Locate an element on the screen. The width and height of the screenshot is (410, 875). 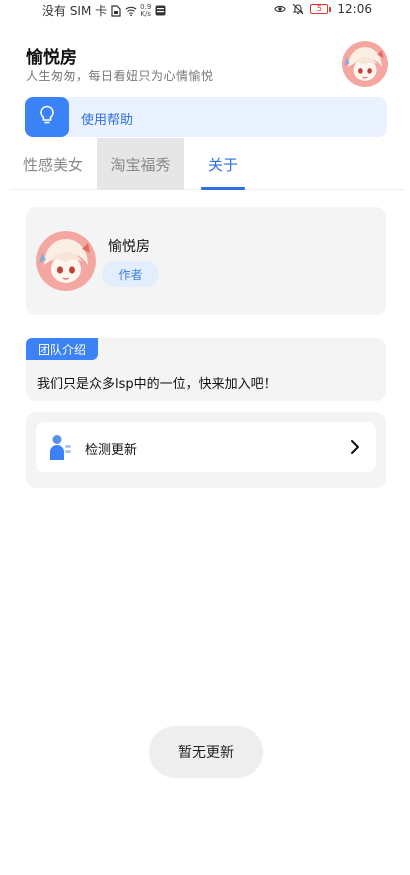
network-speed: 0.9 K/s is located at coordinates (146, 10).